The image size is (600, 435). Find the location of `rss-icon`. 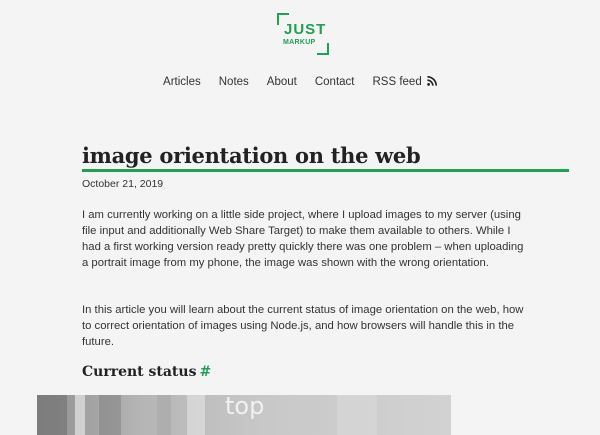

rss-icon is located at coordinates (432, 81).